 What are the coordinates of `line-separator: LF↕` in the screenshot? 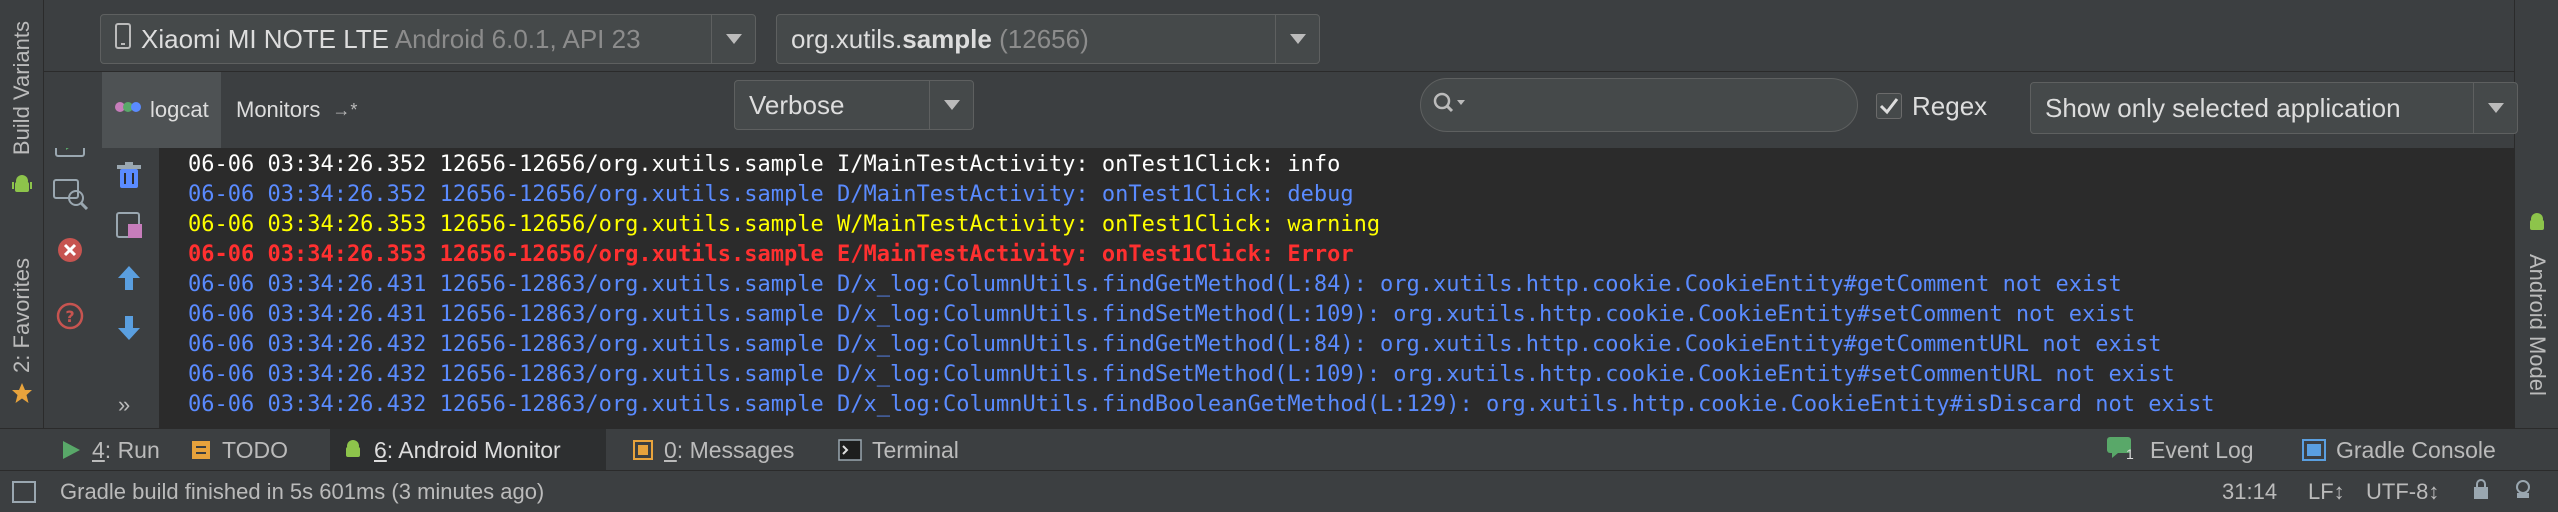 It's located at (2326, 492).